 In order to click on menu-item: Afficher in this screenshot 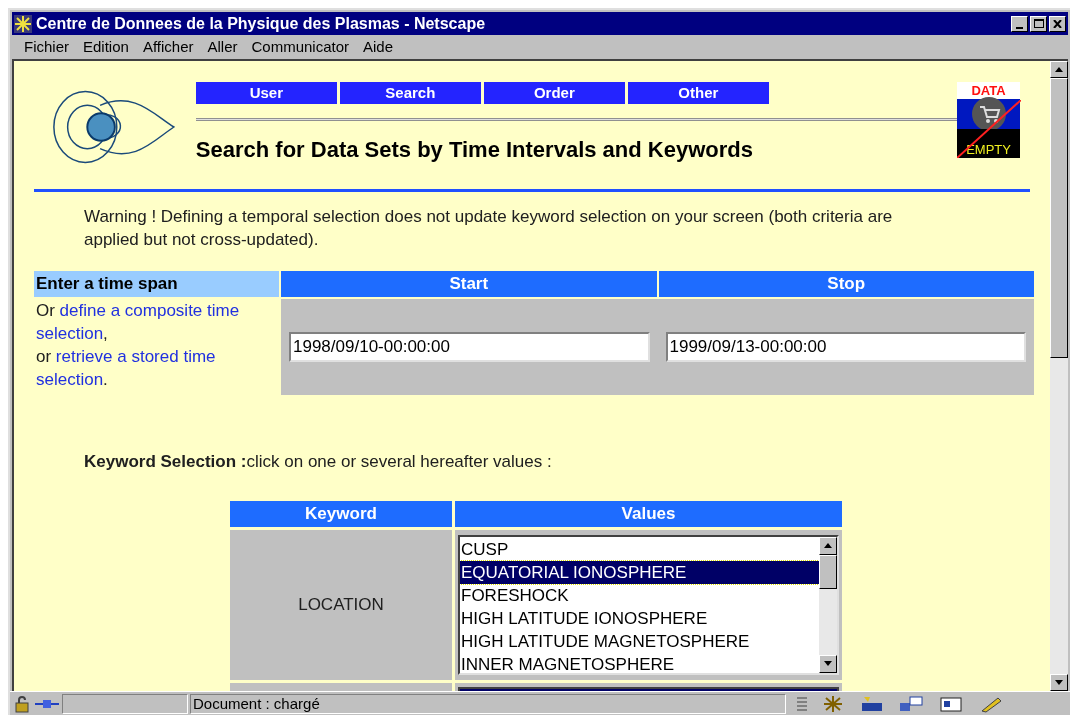, I will do `click(168, 47)`.